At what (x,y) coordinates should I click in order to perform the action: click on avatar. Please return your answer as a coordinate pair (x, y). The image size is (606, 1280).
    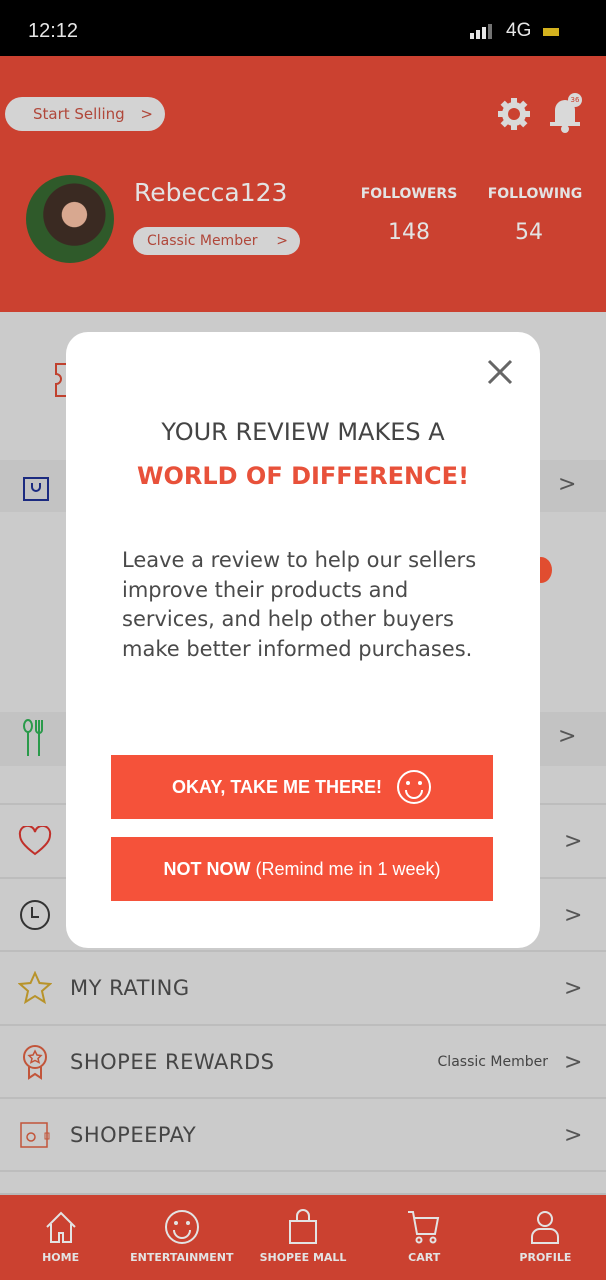
    Looking at the image, I should click on (70, 219).